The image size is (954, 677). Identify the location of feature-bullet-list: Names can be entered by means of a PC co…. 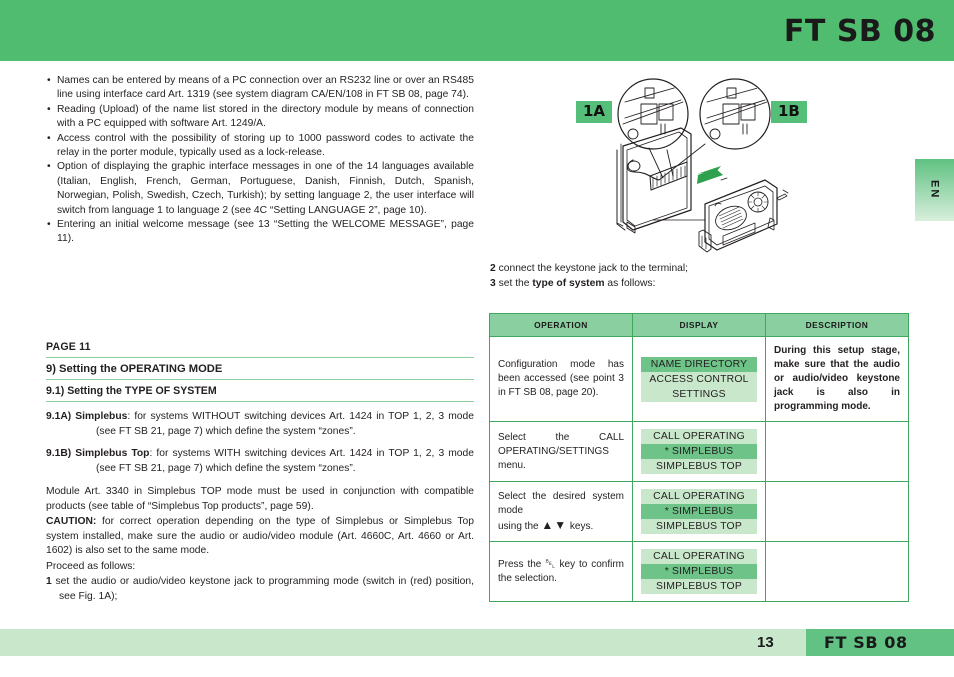
(260, 160).